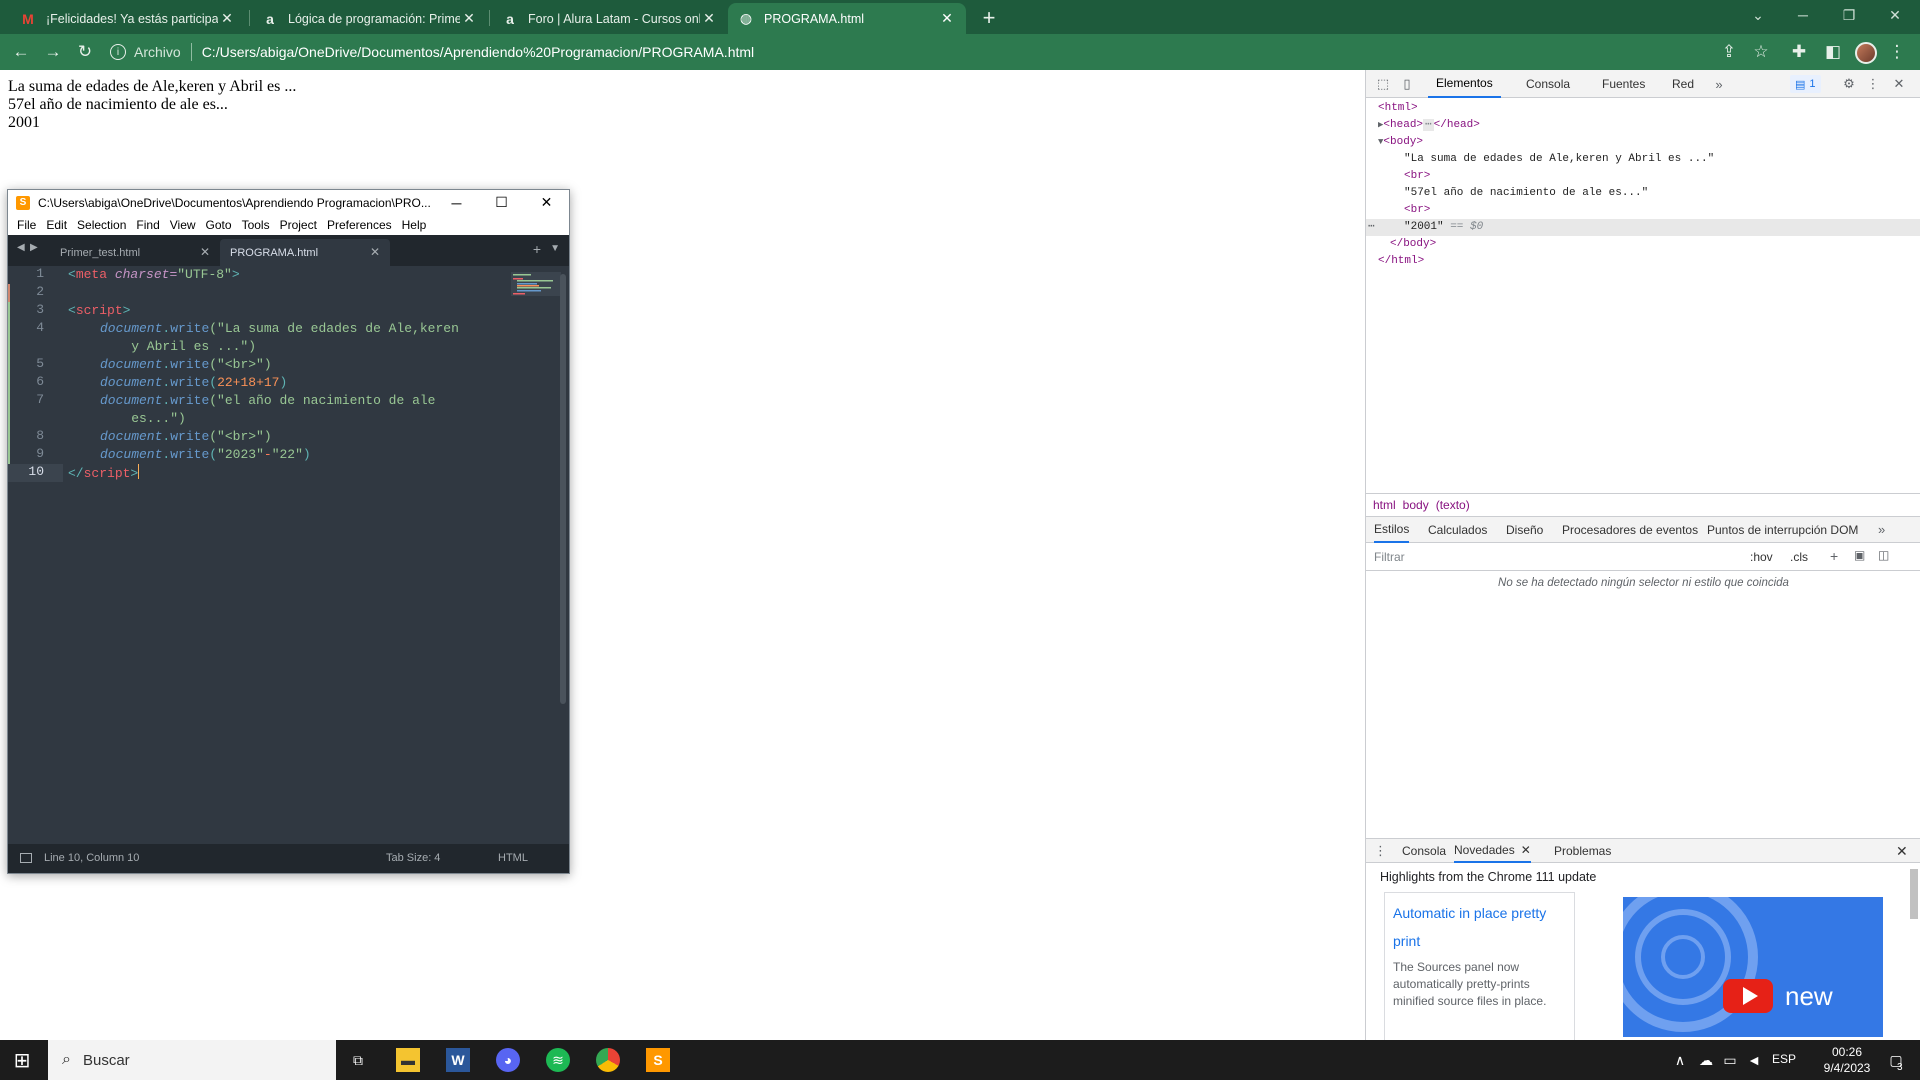  What do you see at coordinates (1730, 1060) in the screenshot?
I see `network-icon: ▭` at bounding box center [1730, 1060].